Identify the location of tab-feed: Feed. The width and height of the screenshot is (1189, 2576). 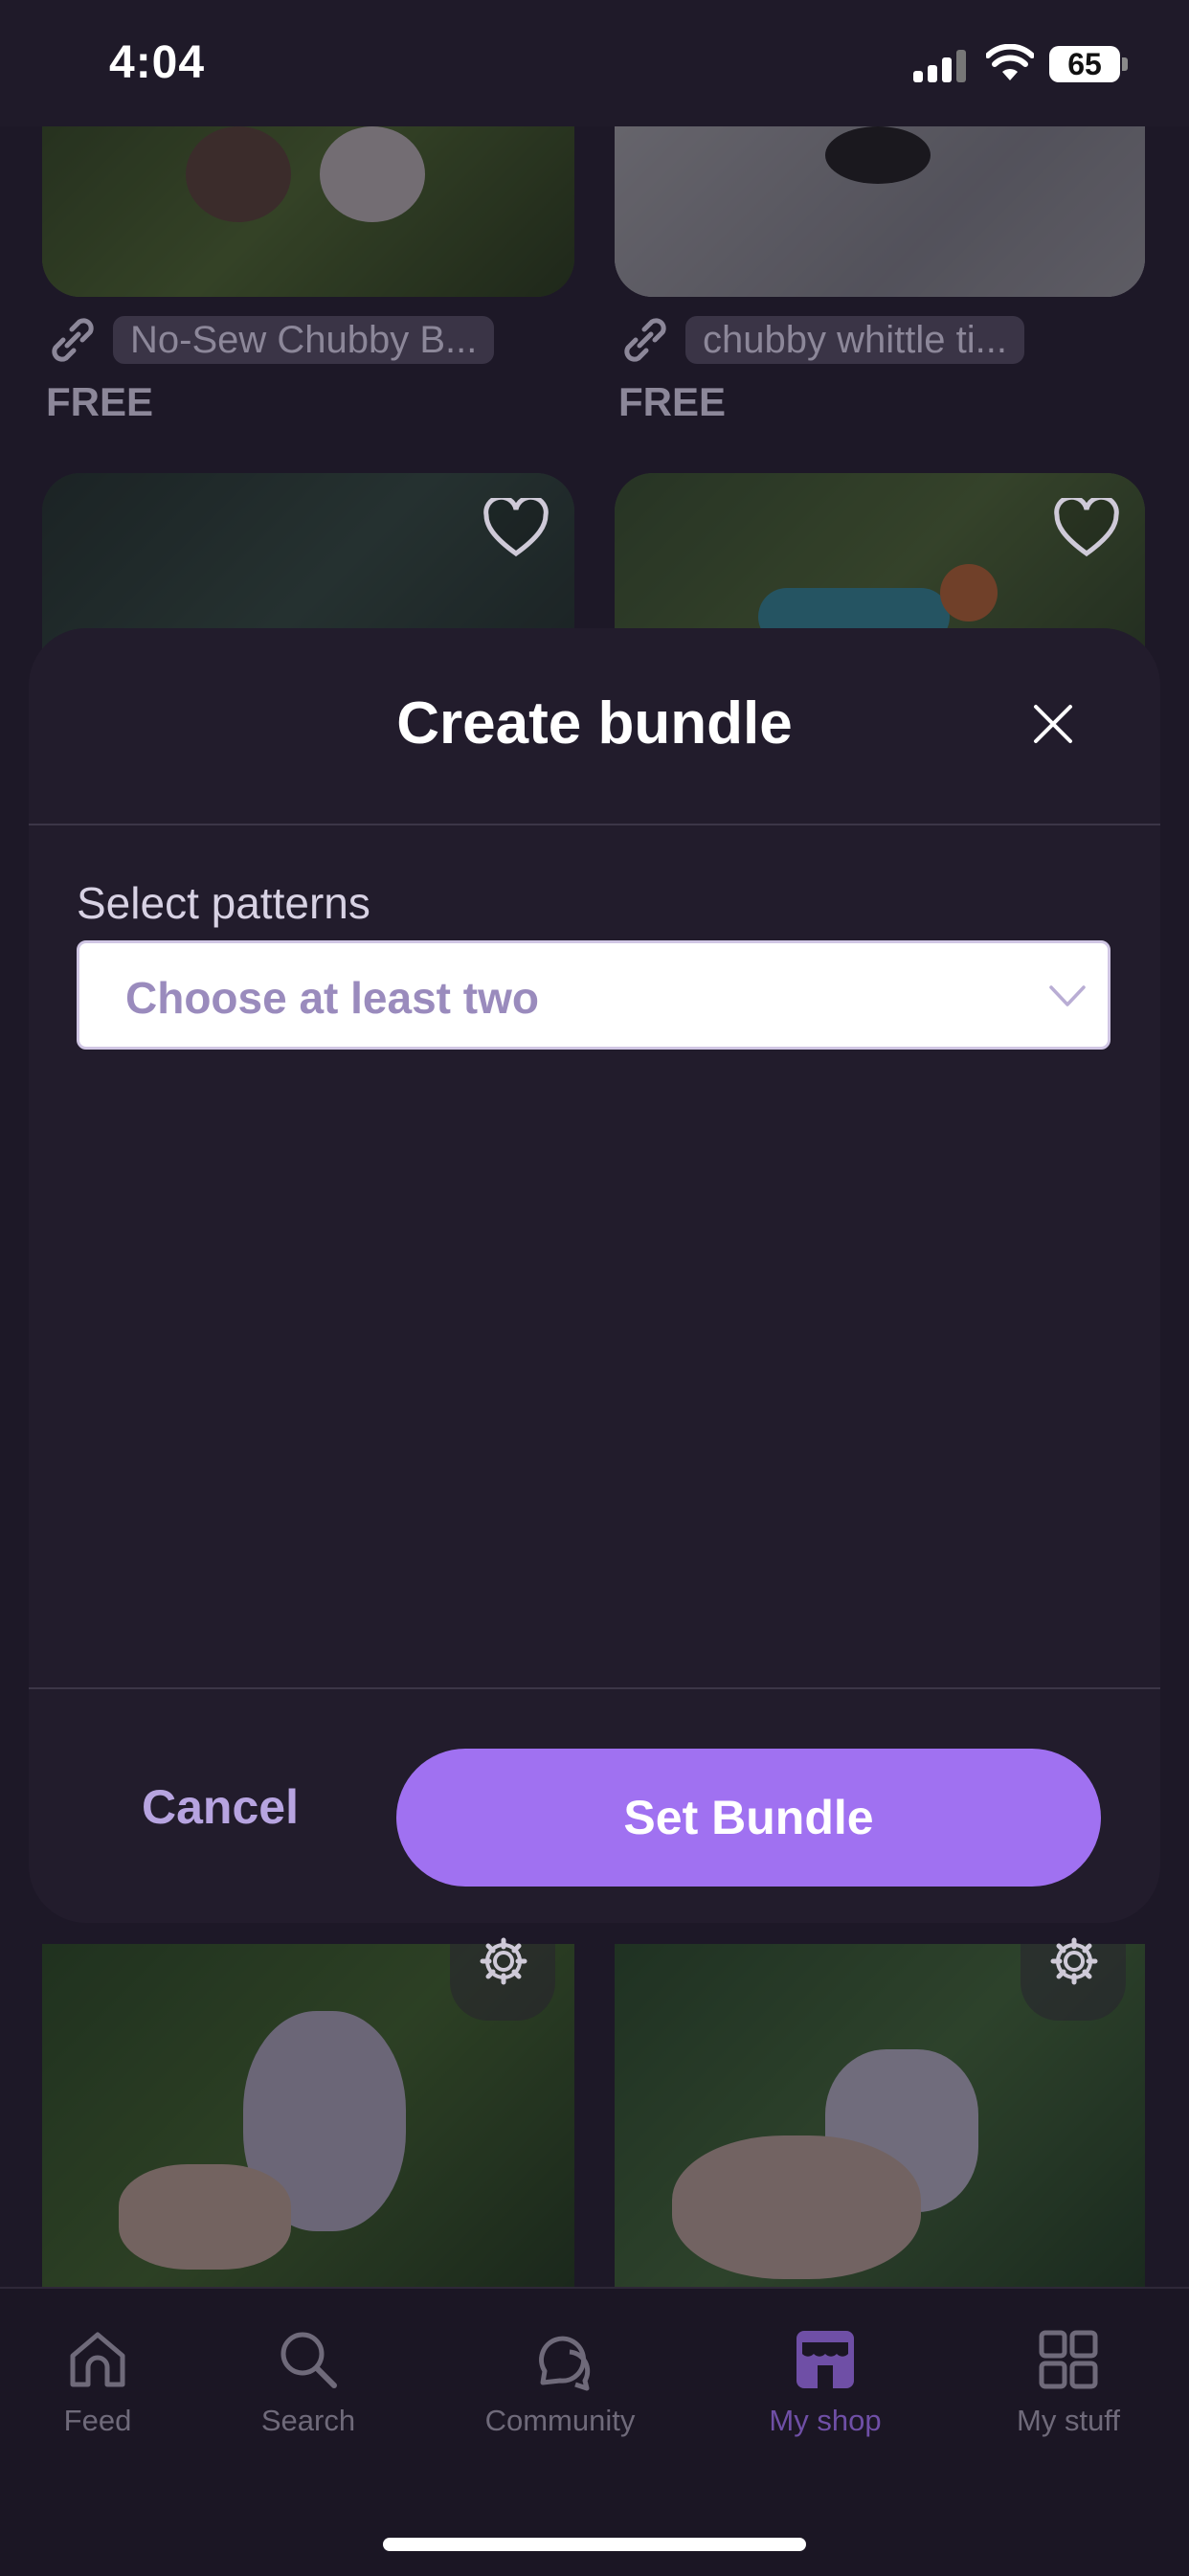
(97, 2381).